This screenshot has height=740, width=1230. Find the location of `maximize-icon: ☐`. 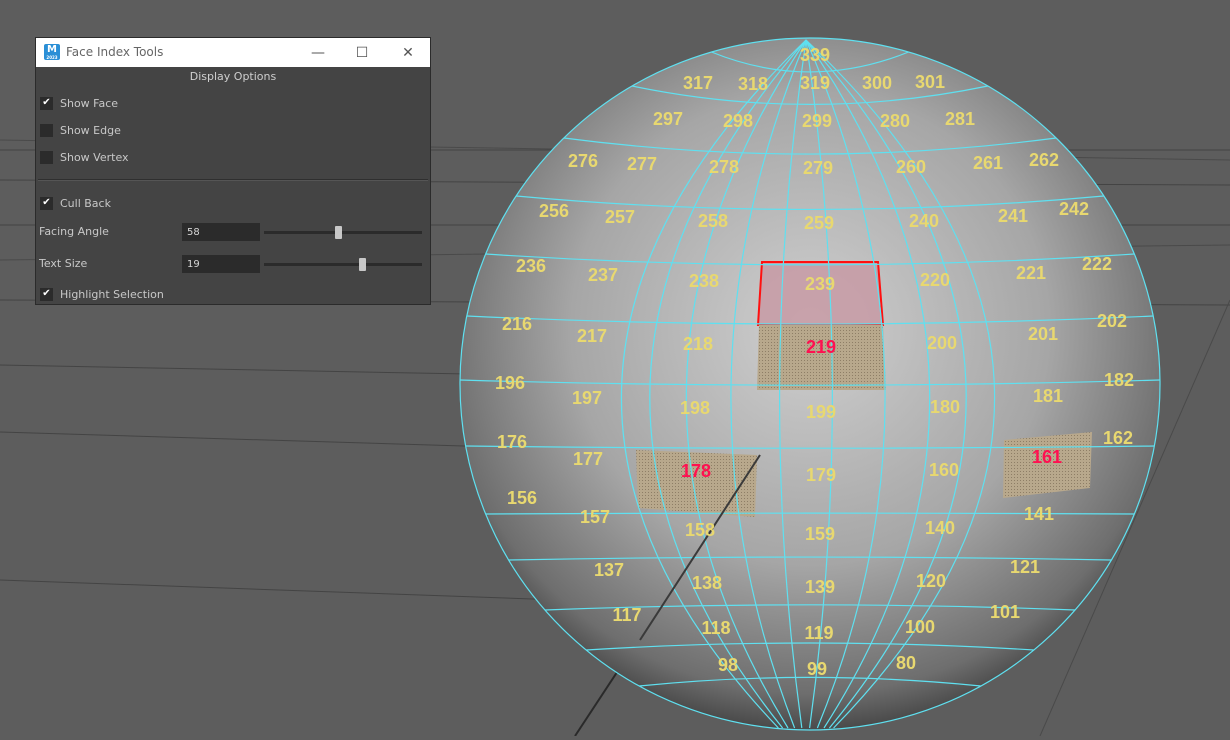

maximize-icon: ☐ is located at coordinates (362, 52).